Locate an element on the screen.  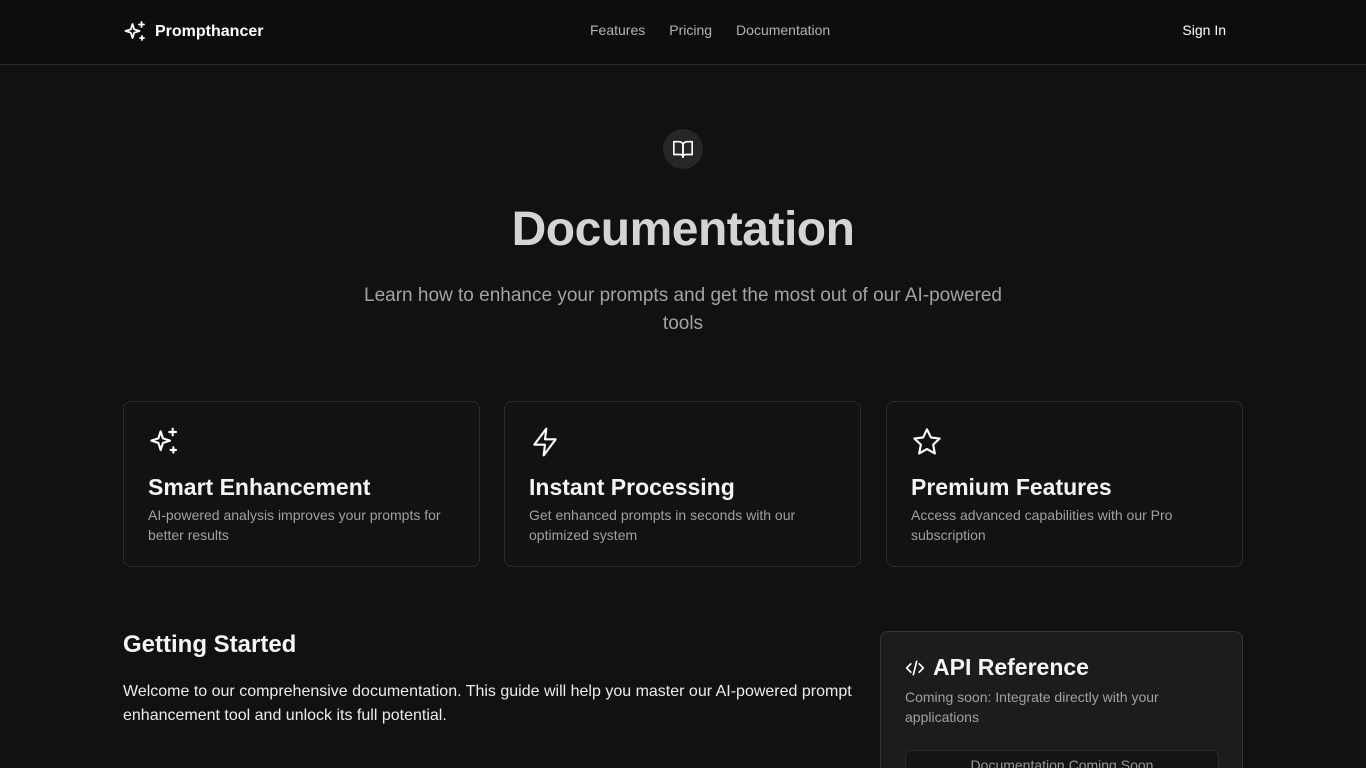
feature-card-title: Instant Processing is located at coordinates (632, 487).